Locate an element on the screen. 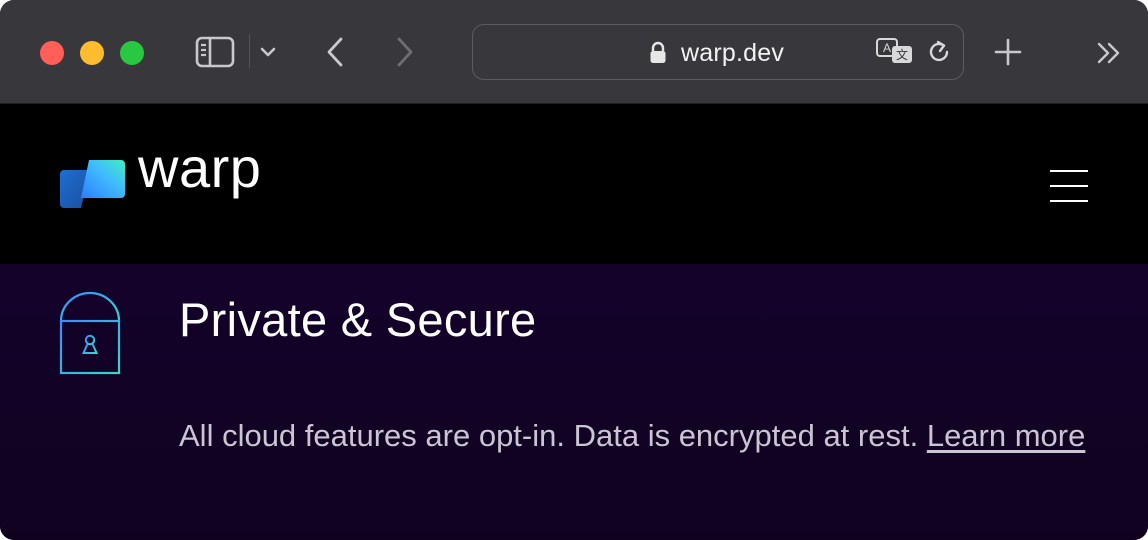 The image size is (1148, 540). logo-text: warp is located at coordinates (199, 168).